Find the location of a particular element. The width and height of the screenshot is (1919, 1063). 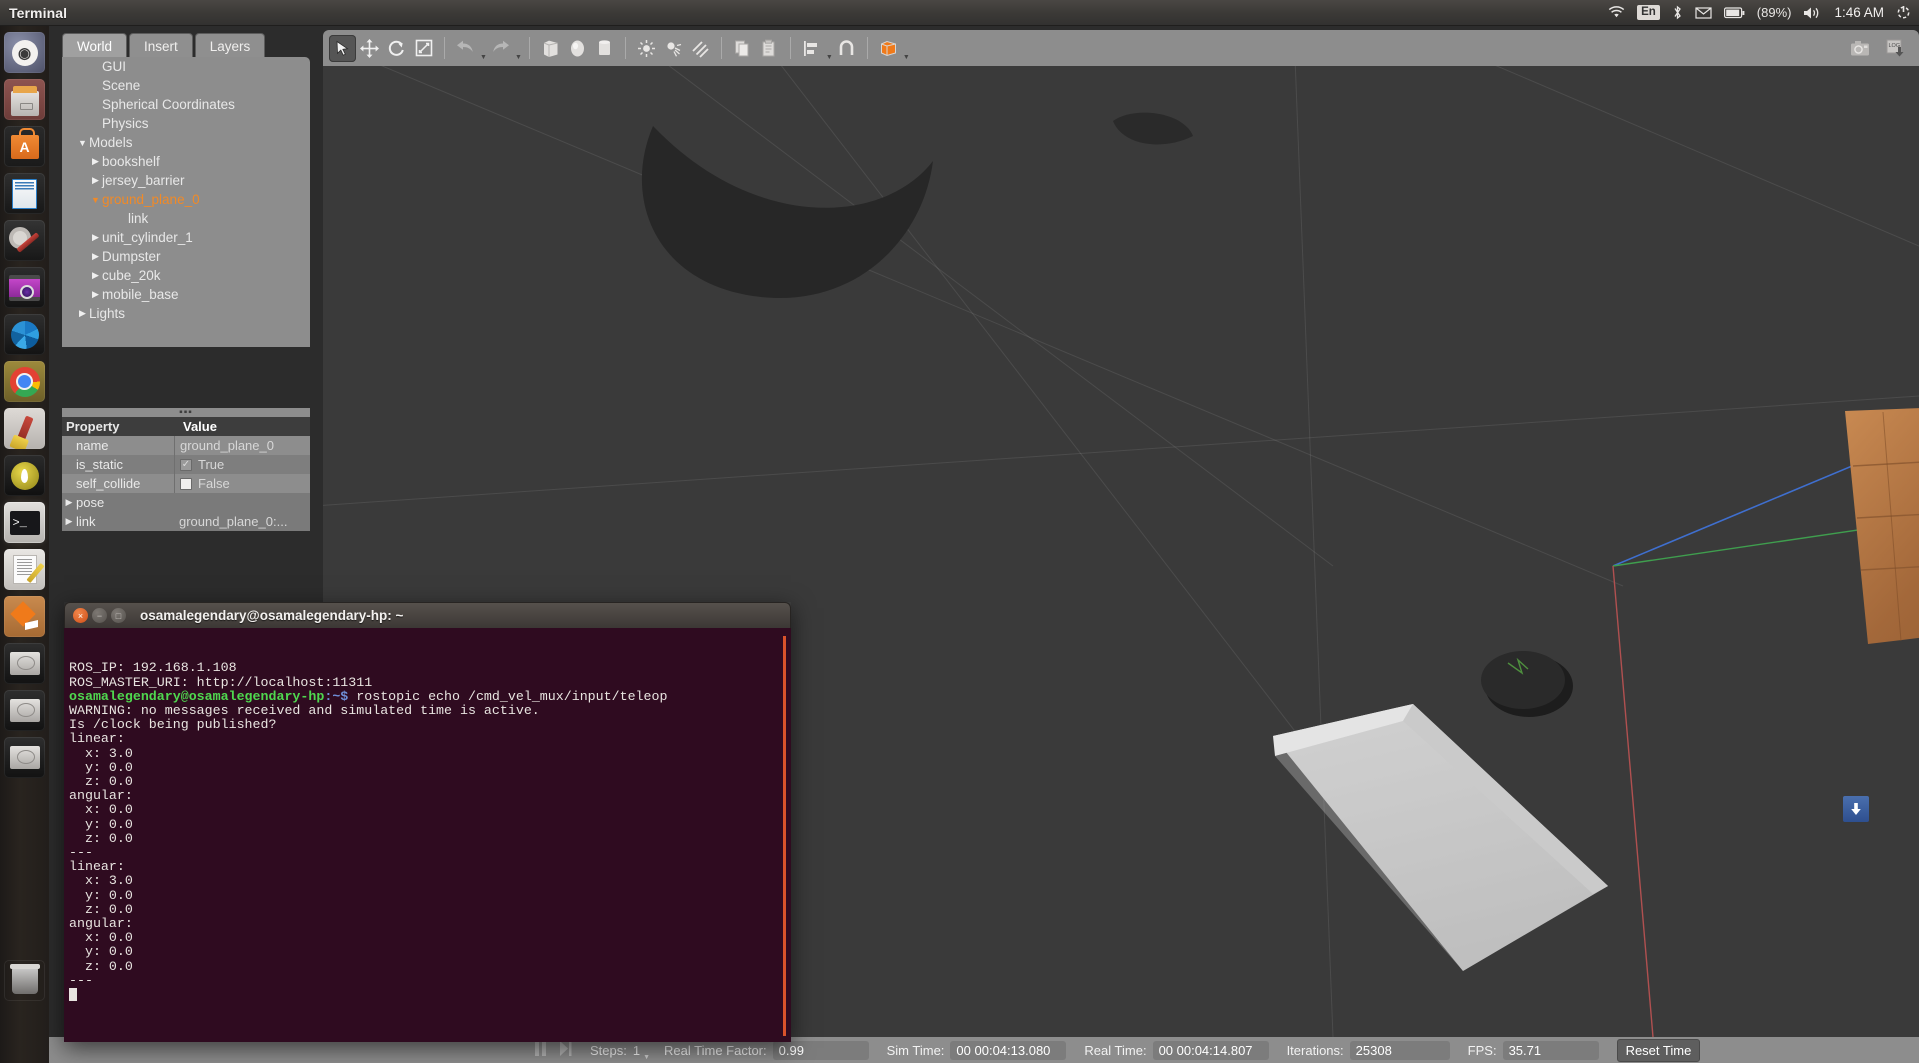

bluetooth-icon is located at coordinates (1677, 12).